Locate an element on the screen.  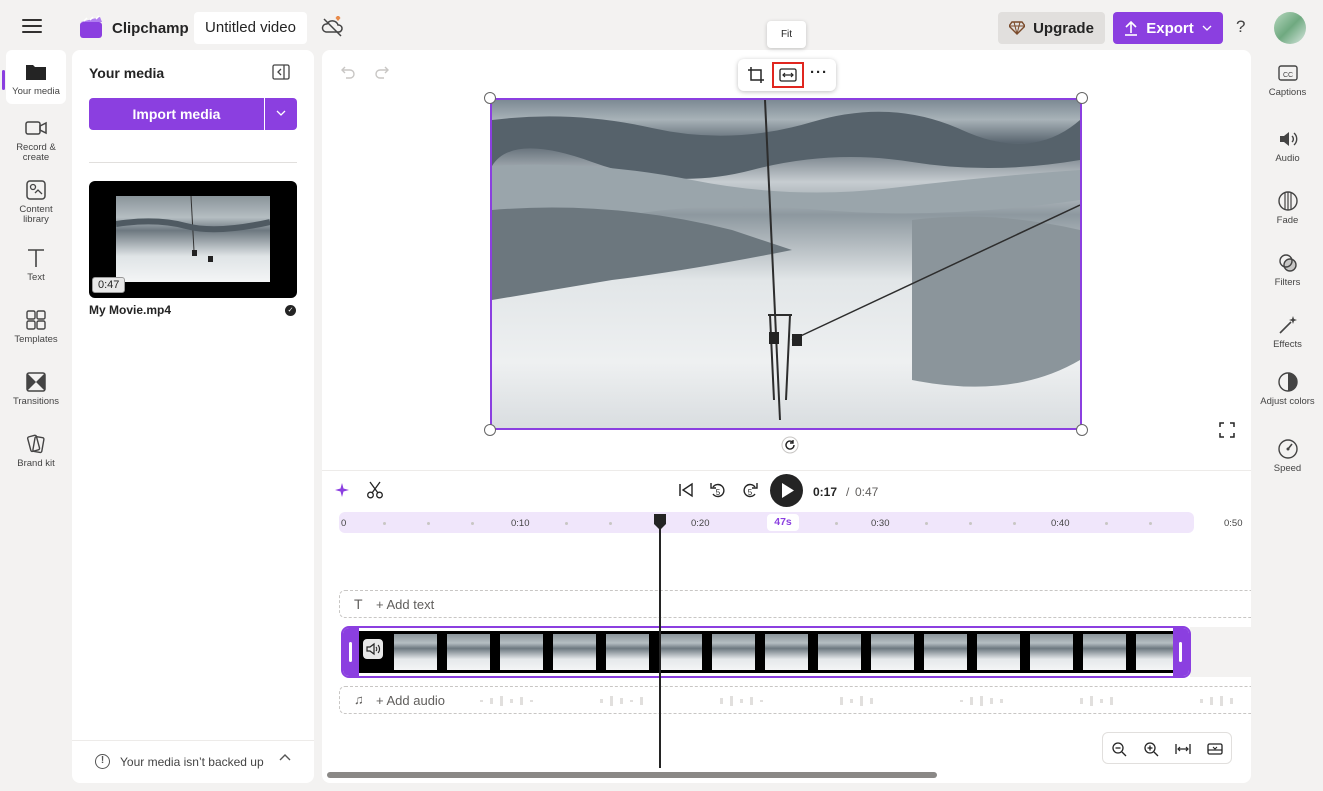
nav-speed: Speed is located at coordinates (1287, 456).